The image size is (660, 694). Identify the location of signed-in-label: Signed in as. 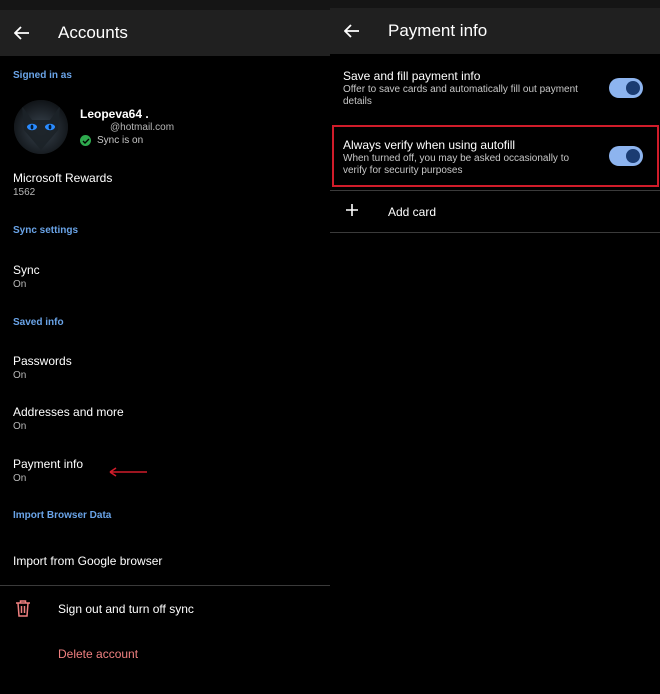
(42, 75).